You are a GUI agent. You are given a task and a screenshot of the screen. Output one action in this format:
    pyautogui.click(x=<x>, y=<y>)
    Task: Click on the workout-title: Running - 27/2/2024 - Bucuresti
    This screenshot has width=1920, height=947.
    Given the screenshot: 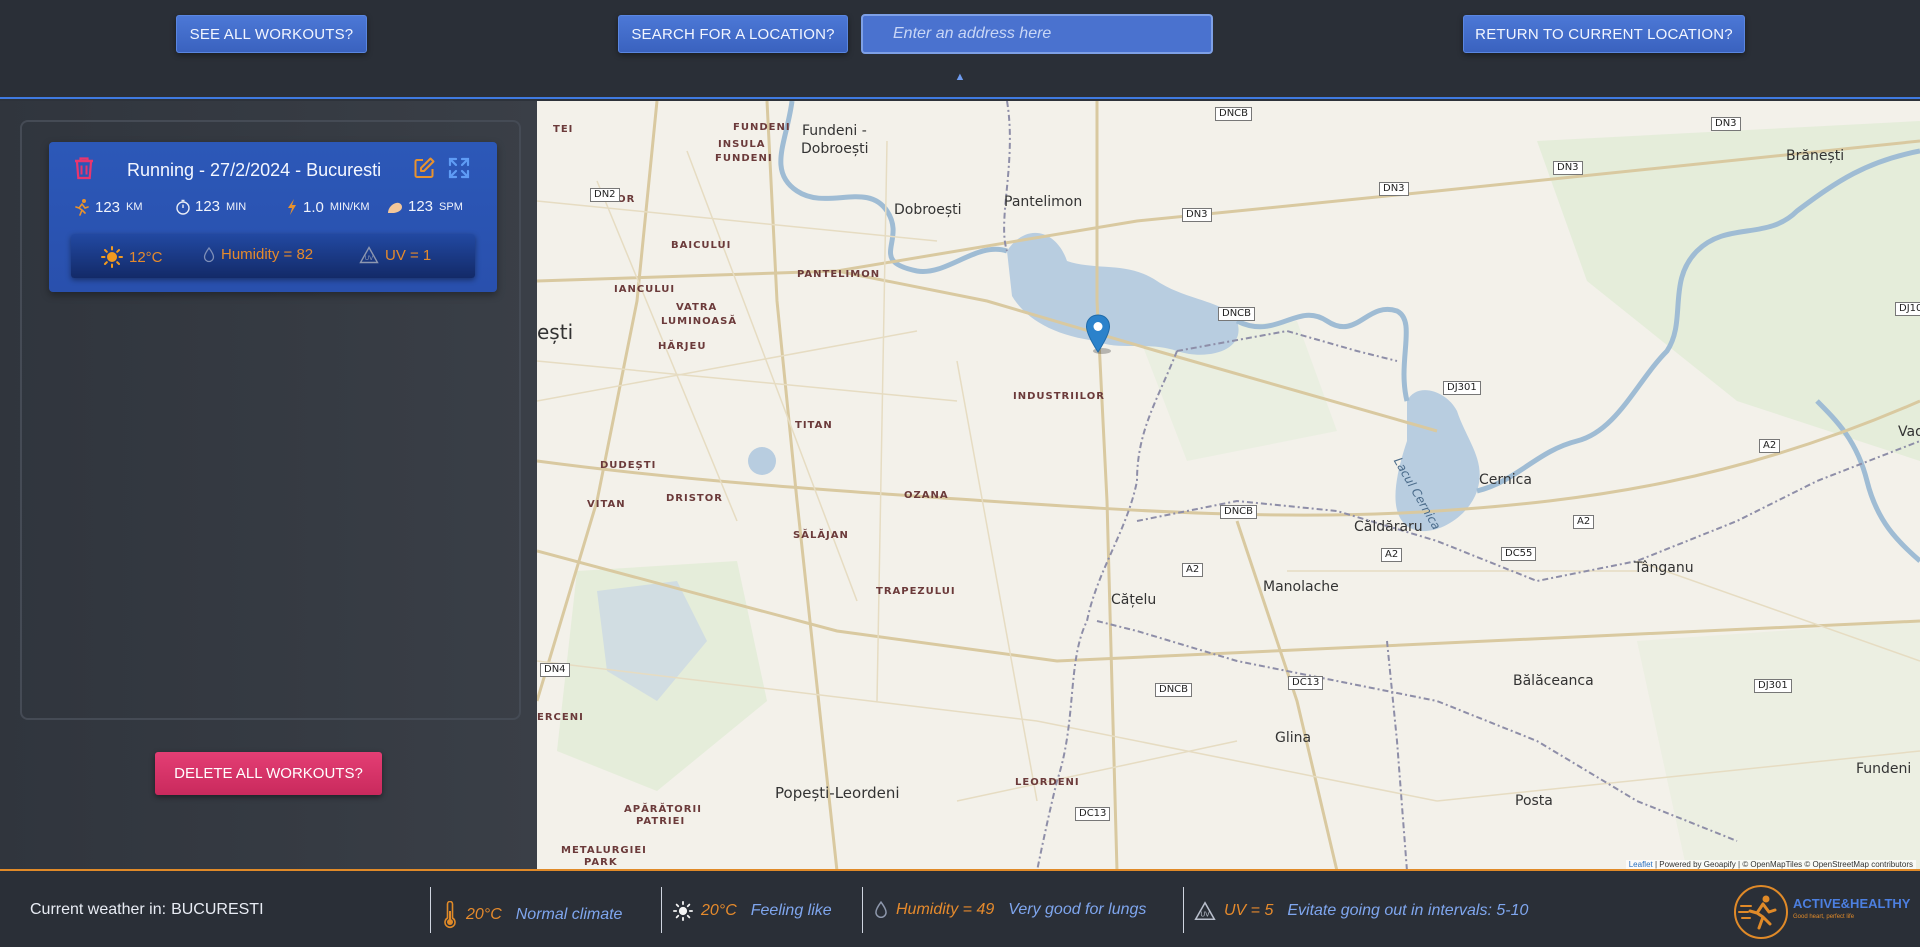 What is the action you would take?
    pyautogui.click(x=254, y=170)
    